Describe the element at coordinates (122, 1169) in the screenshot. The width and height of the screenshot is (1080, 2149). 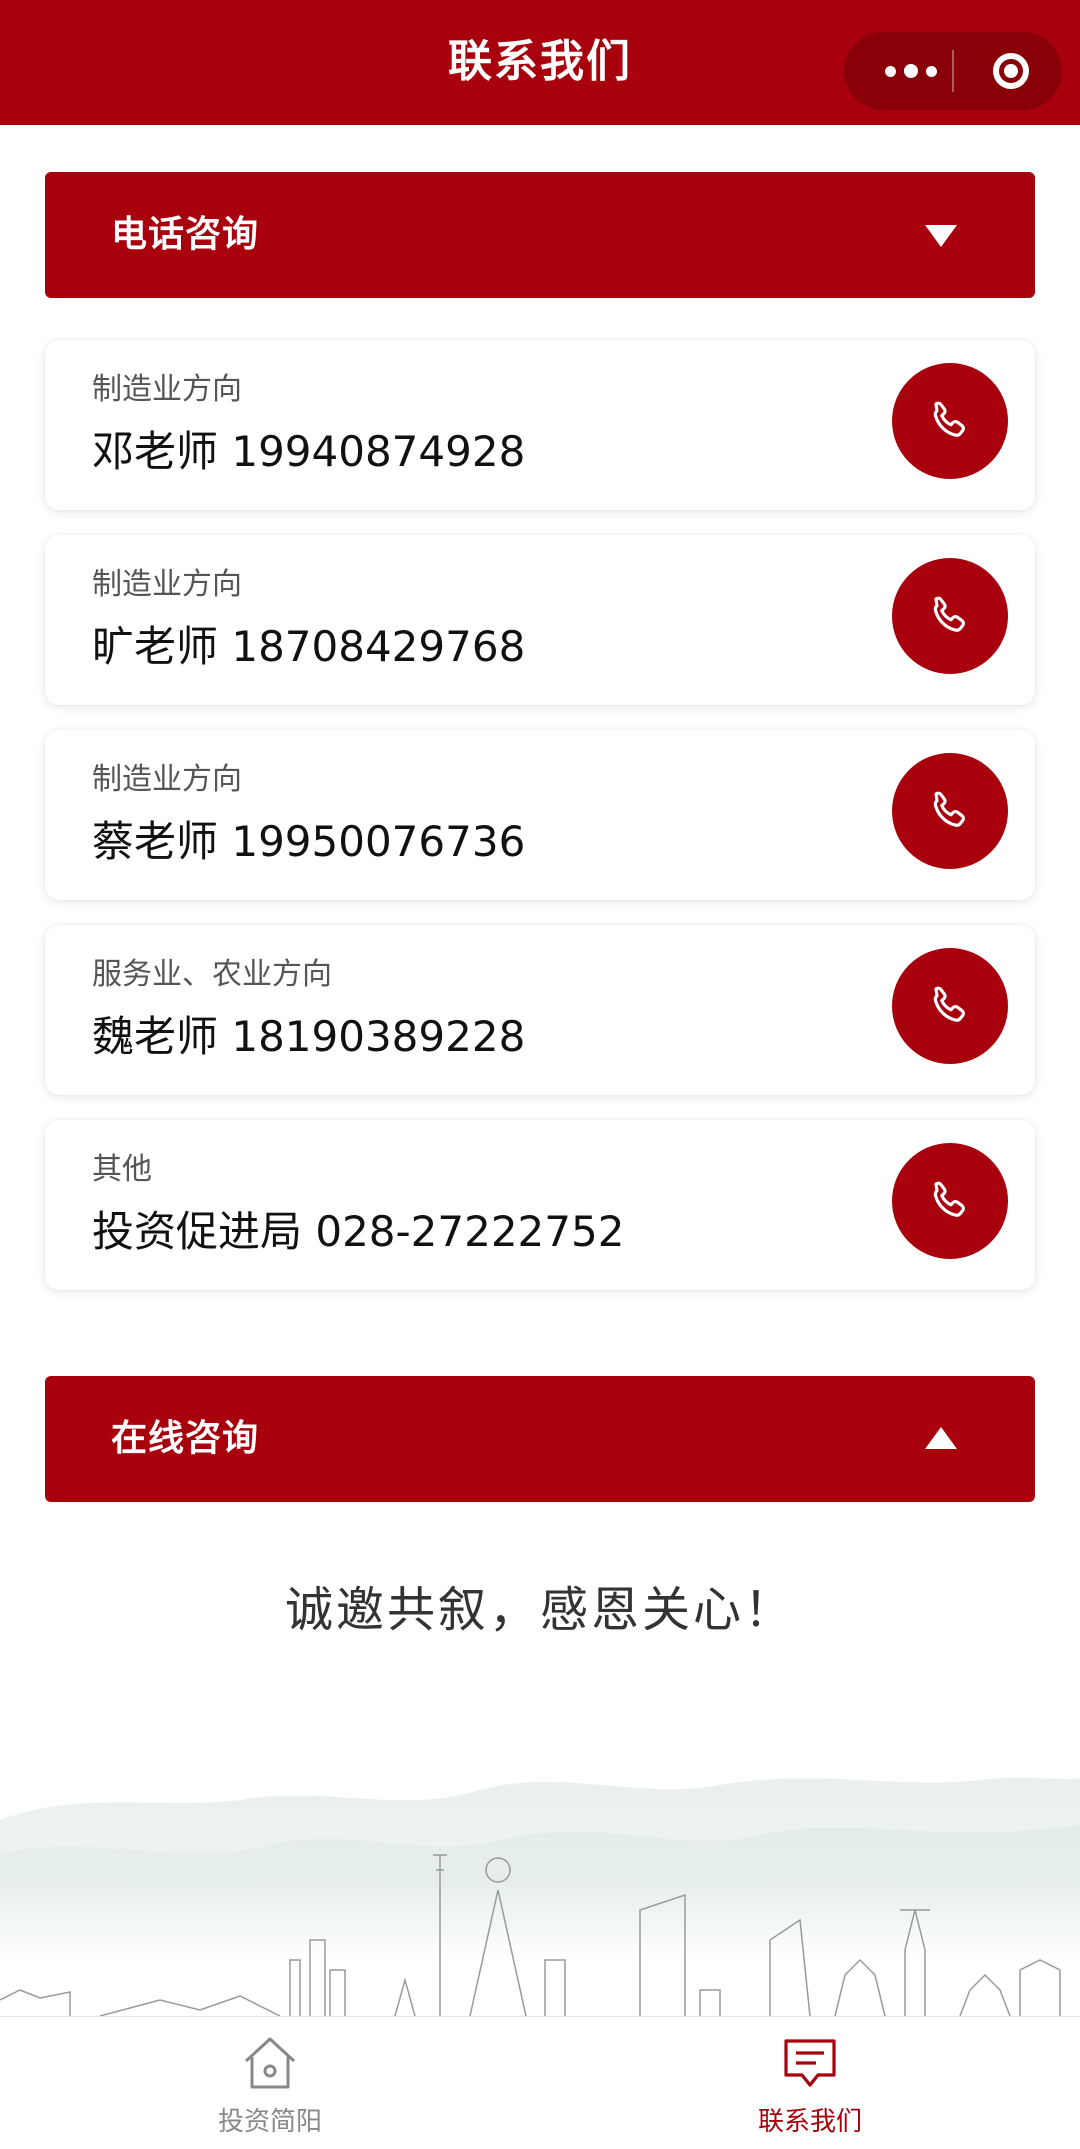
I see `contact-direction: 其他` at that location.